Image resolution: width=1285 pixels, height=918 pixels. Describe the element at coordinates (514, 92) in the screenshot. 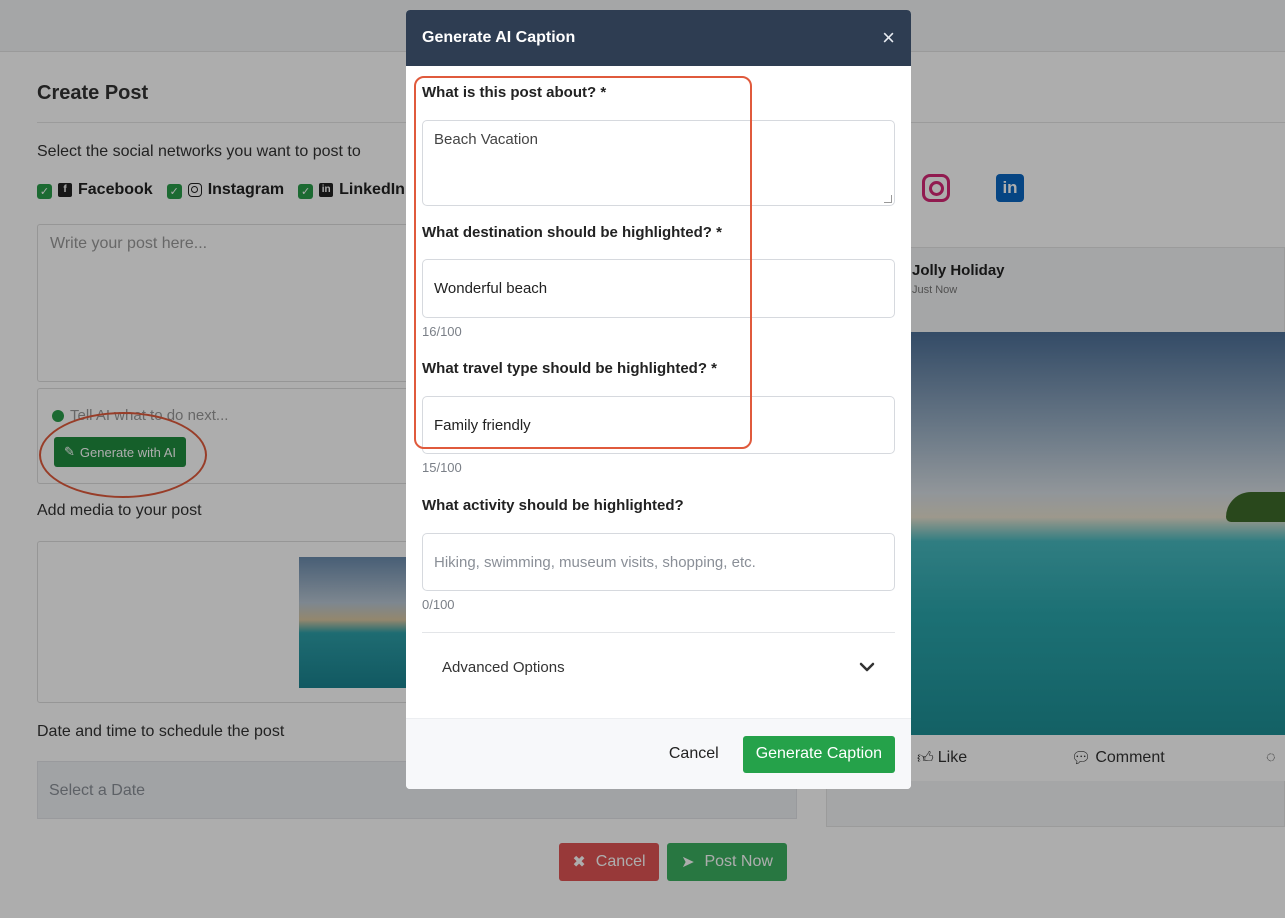

I see `about-label: What is this post about? *` at that location.